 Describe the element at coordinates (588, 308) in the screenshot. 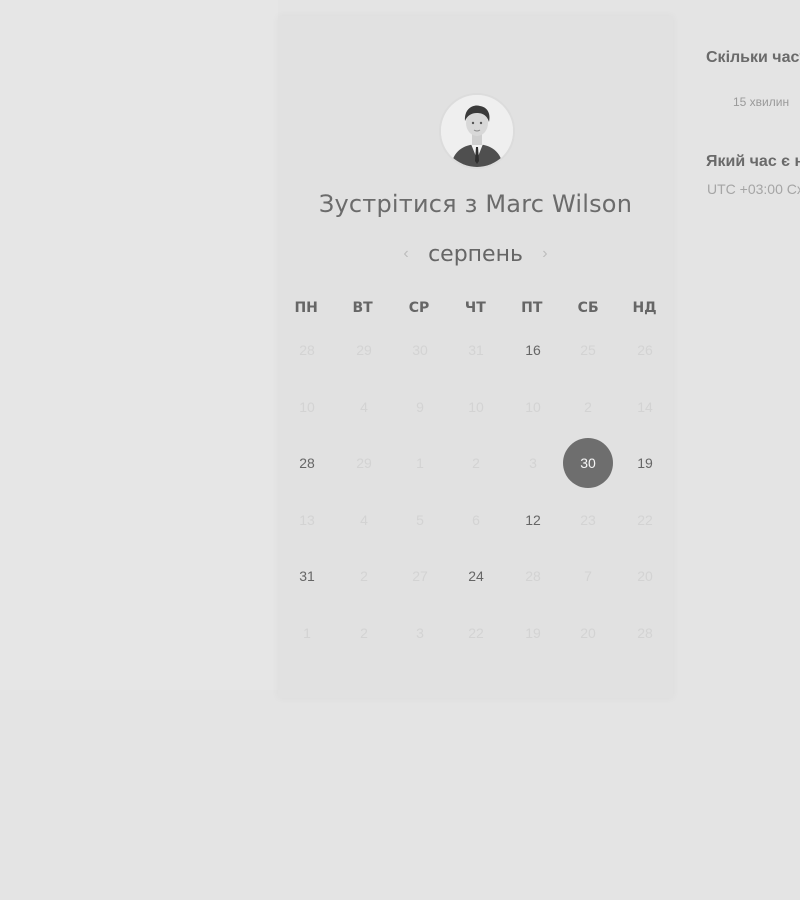

I see `weekday-label: СБ` at that location.